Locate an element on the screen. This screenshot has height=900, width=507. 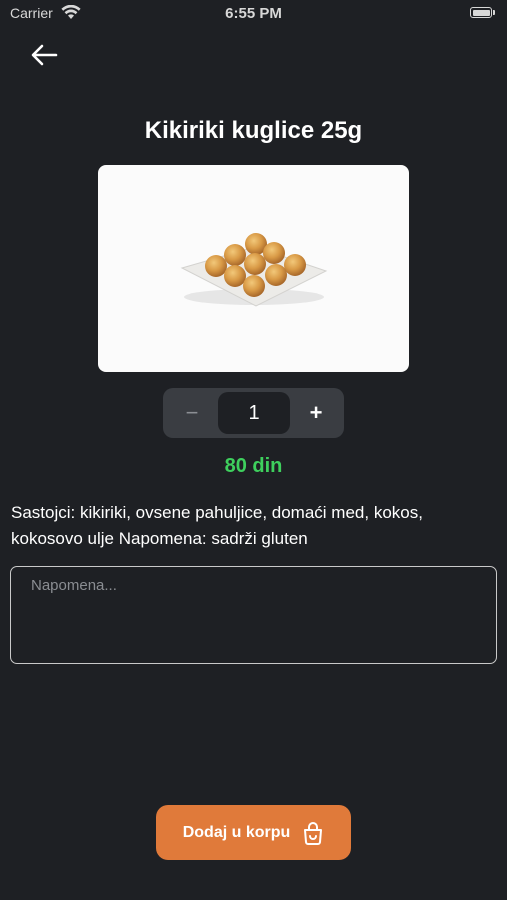
status-time: 6:55 PM is located at coordinates (253, 13).